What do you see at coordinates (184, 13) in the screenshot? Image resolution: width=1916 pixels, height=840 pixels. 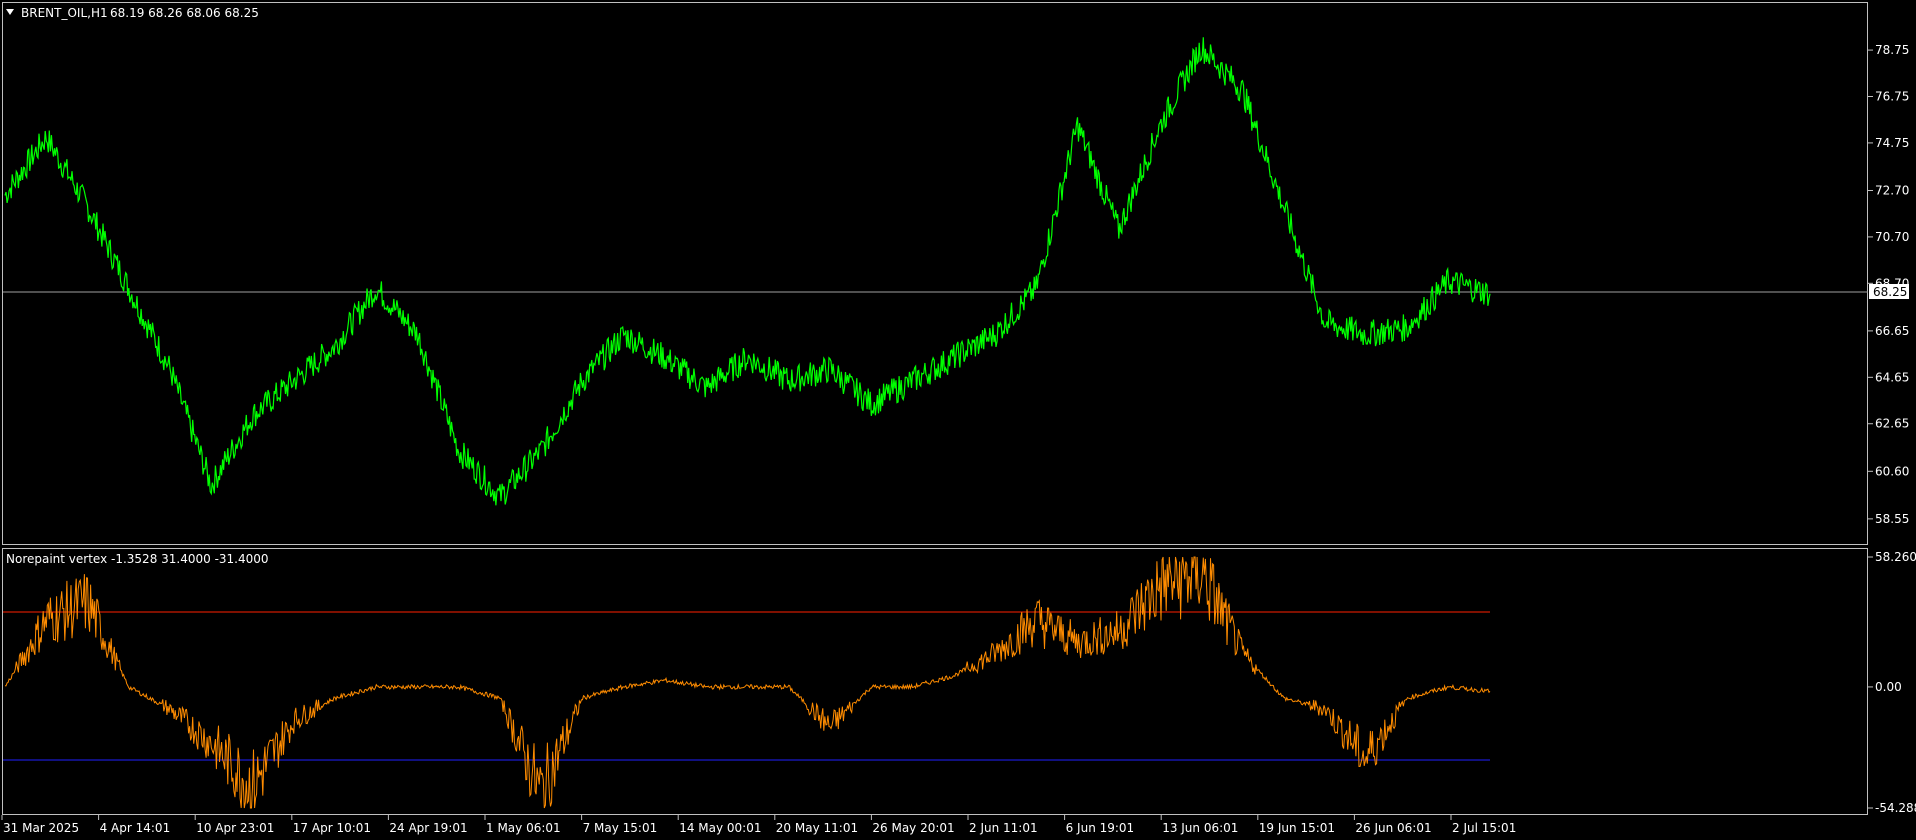 I see `ohlc-label: 68.19 68.26 68.06 68.25` at bounding box center [184, 13].